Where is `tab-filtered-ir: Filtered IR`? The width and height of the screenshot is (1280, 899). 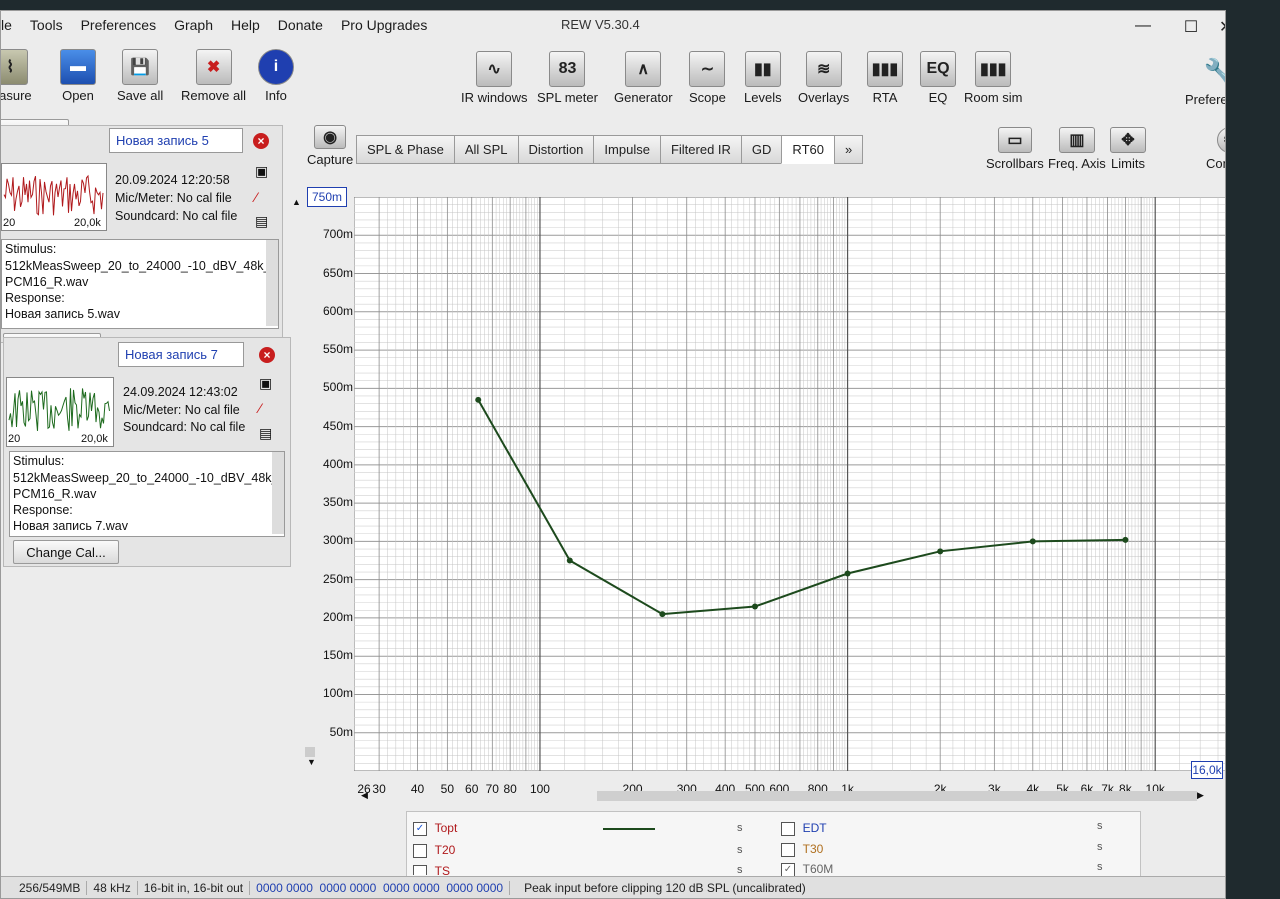 tab-filtered-ir: Filtered IR is located at coordinates (700, 149).